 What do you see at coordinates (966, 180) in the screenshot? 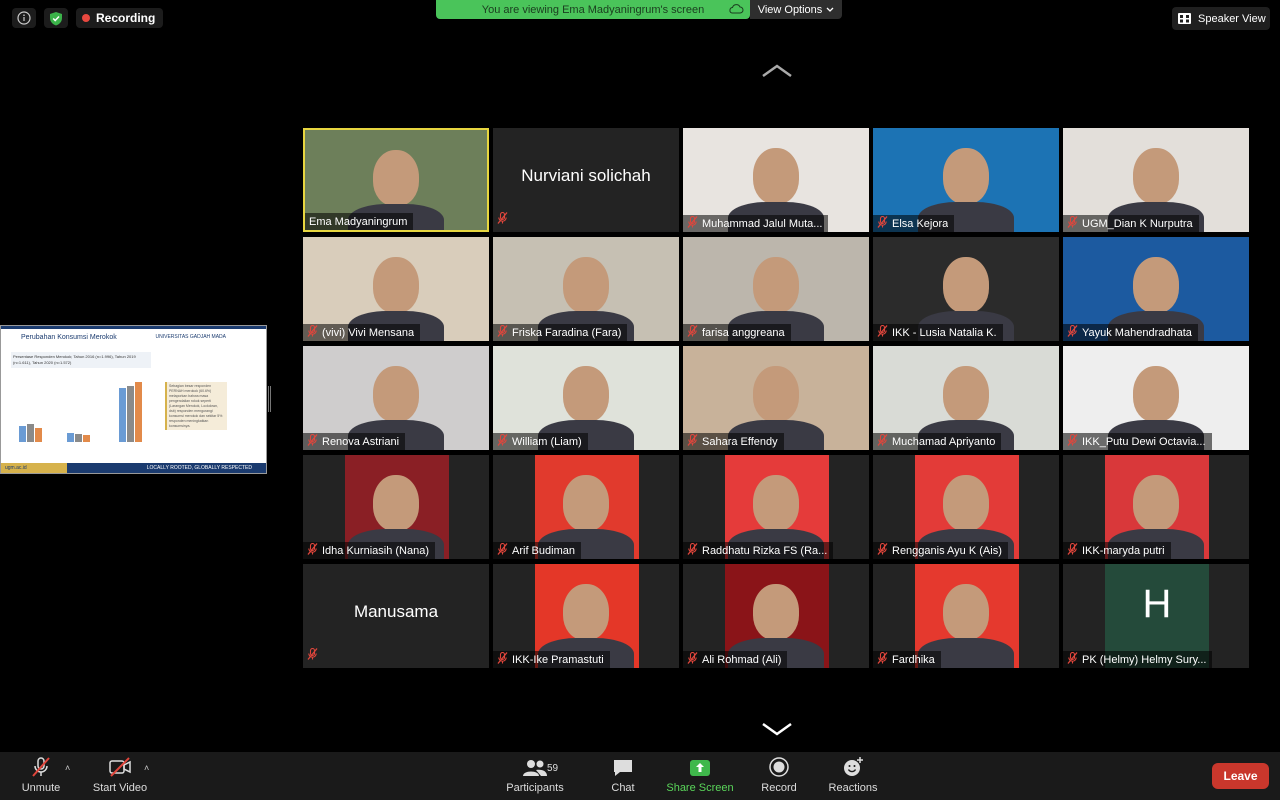
I see `participant-tile: Elsa Kejora` at bounding box center [966, 180].